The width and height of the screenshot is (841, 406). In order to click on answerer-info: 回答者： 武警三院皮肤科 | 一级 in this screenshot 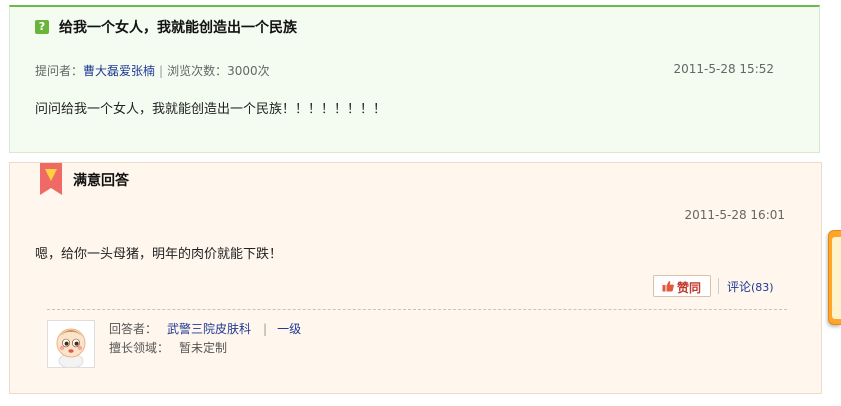, I will do `click(205, 328)`.